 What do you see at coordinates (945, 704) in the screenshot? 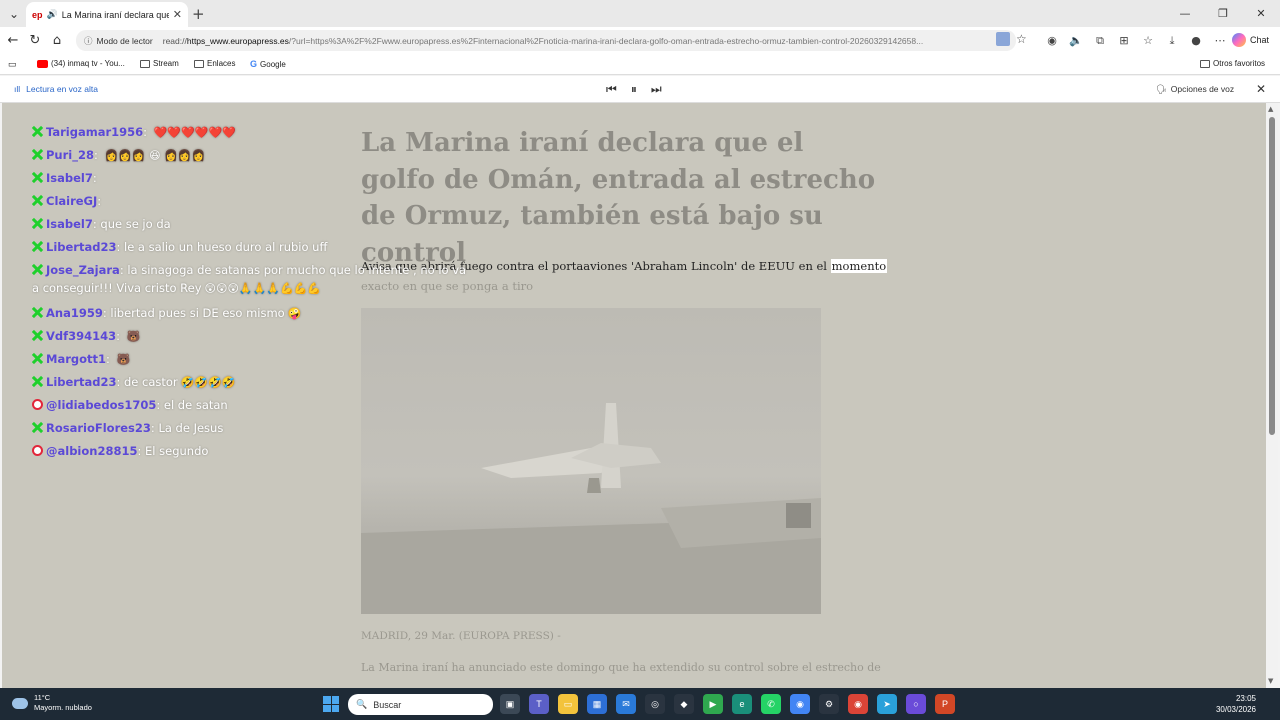
I see `powerpoint-icon: P` at bounding box center [945, 704].